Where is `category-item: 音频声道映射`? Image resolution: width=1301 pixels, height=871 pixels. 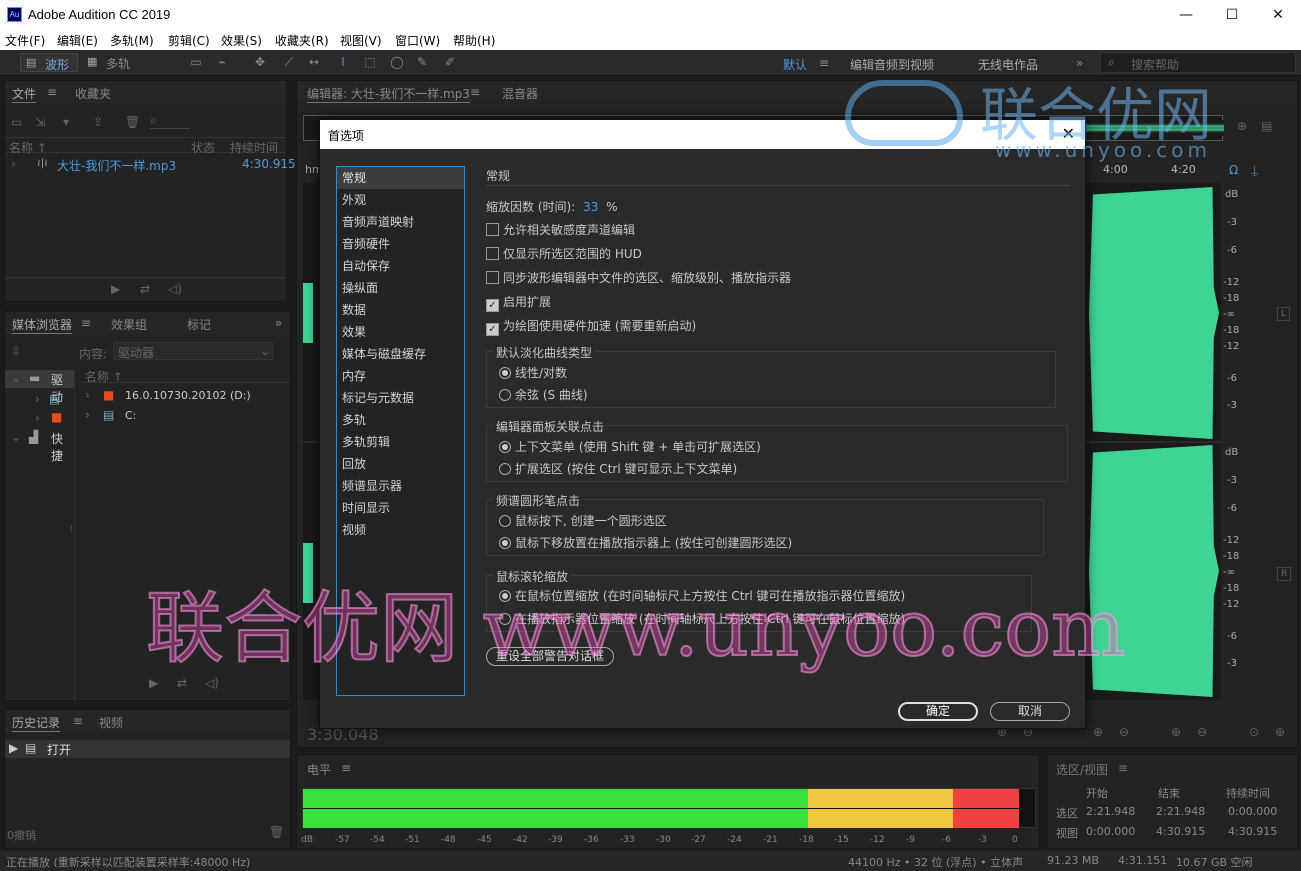
category-item: 音频声道映射 is located at coordinates (400, 222).